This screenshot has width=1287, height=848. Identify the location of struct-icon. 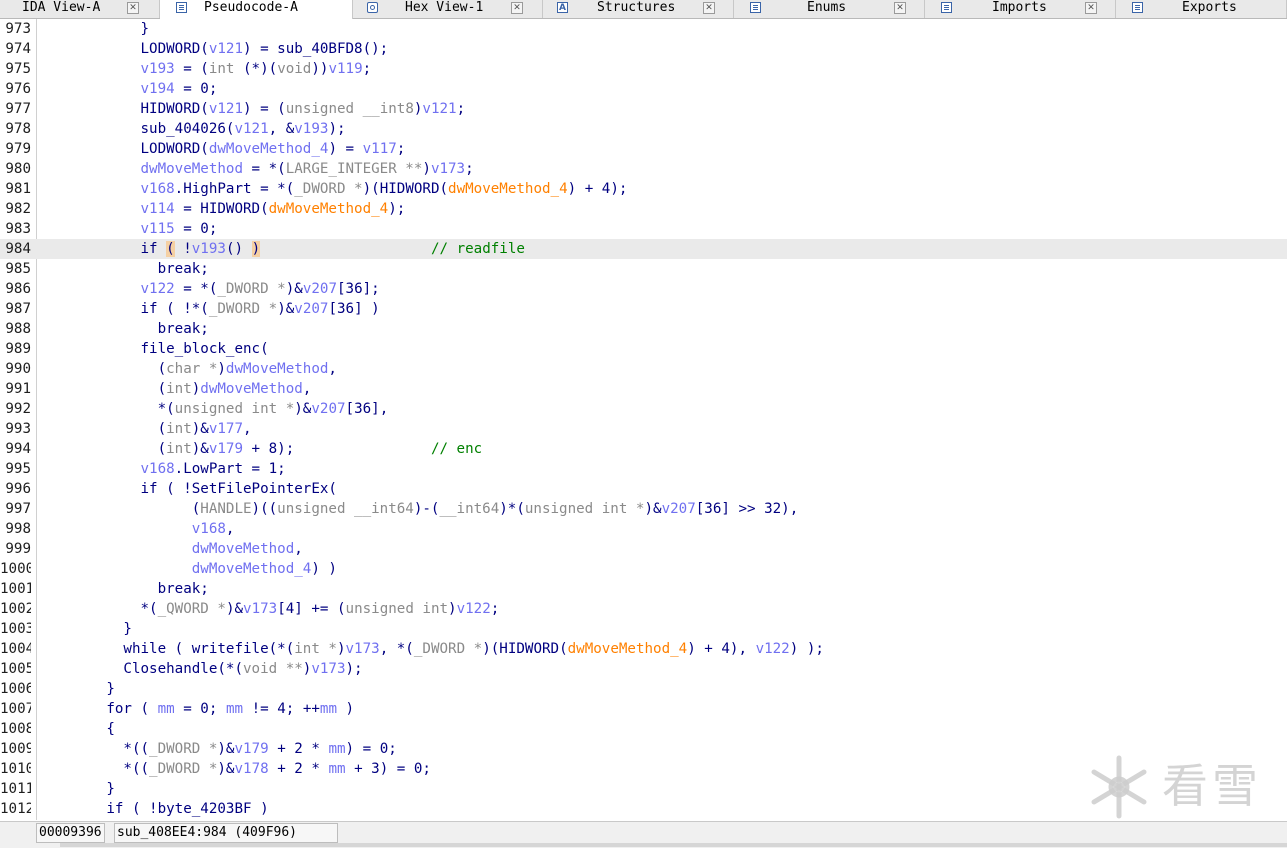
(562, 8).